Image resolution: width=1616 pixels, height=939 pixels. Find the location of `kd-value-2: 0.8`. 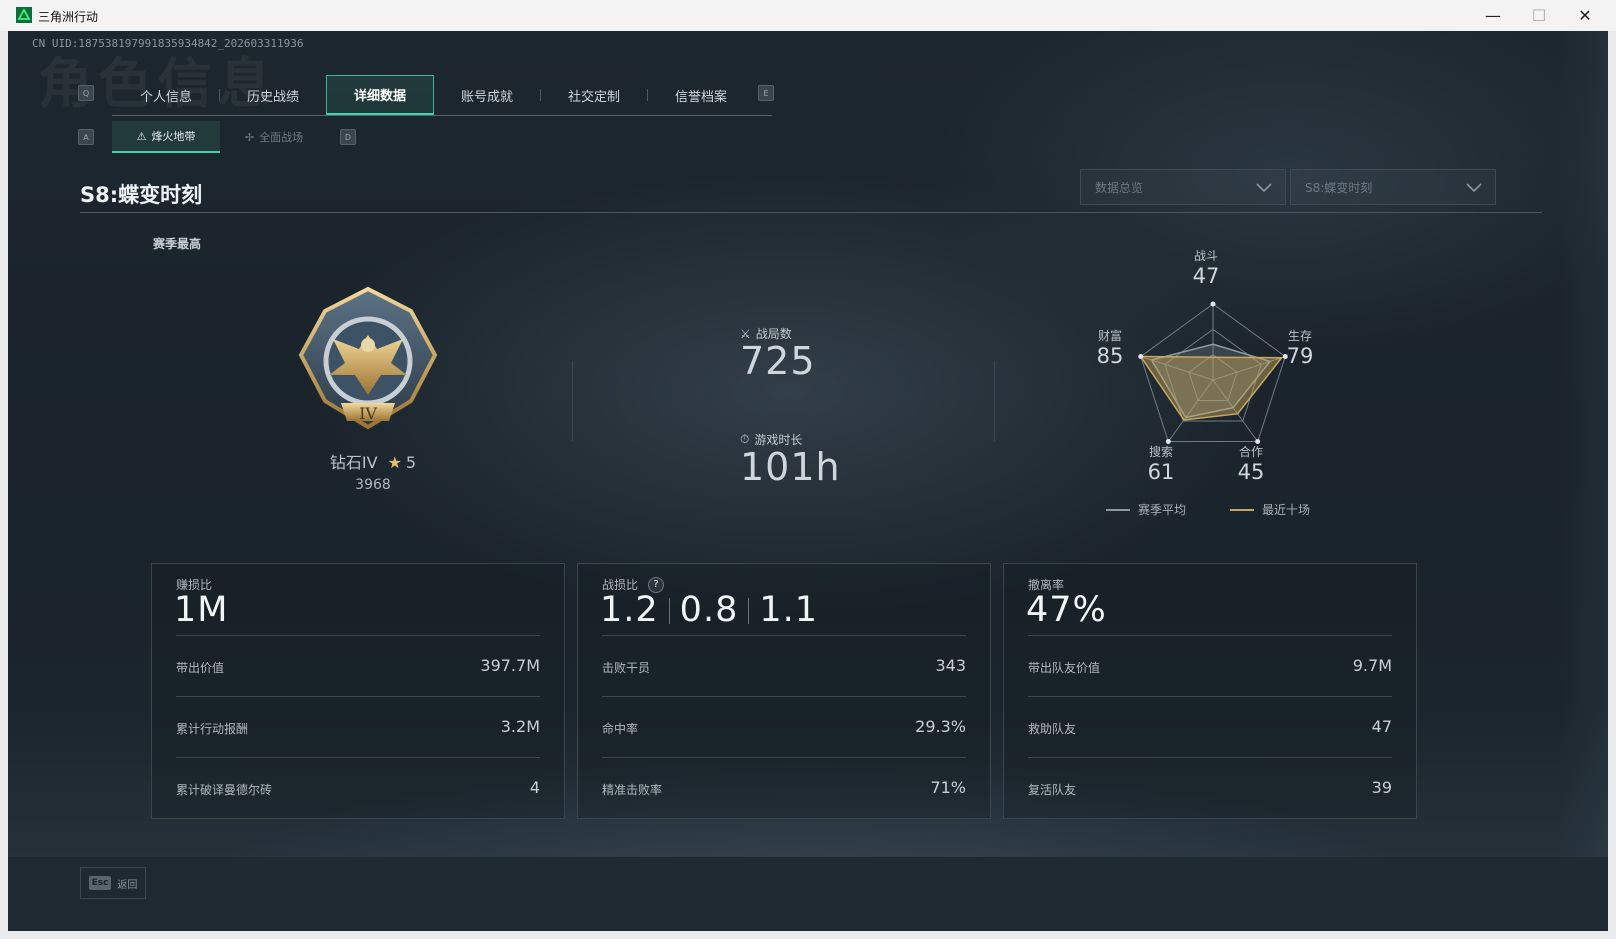

kd-value-2: 0.8 is located at coordinates (709, 610).